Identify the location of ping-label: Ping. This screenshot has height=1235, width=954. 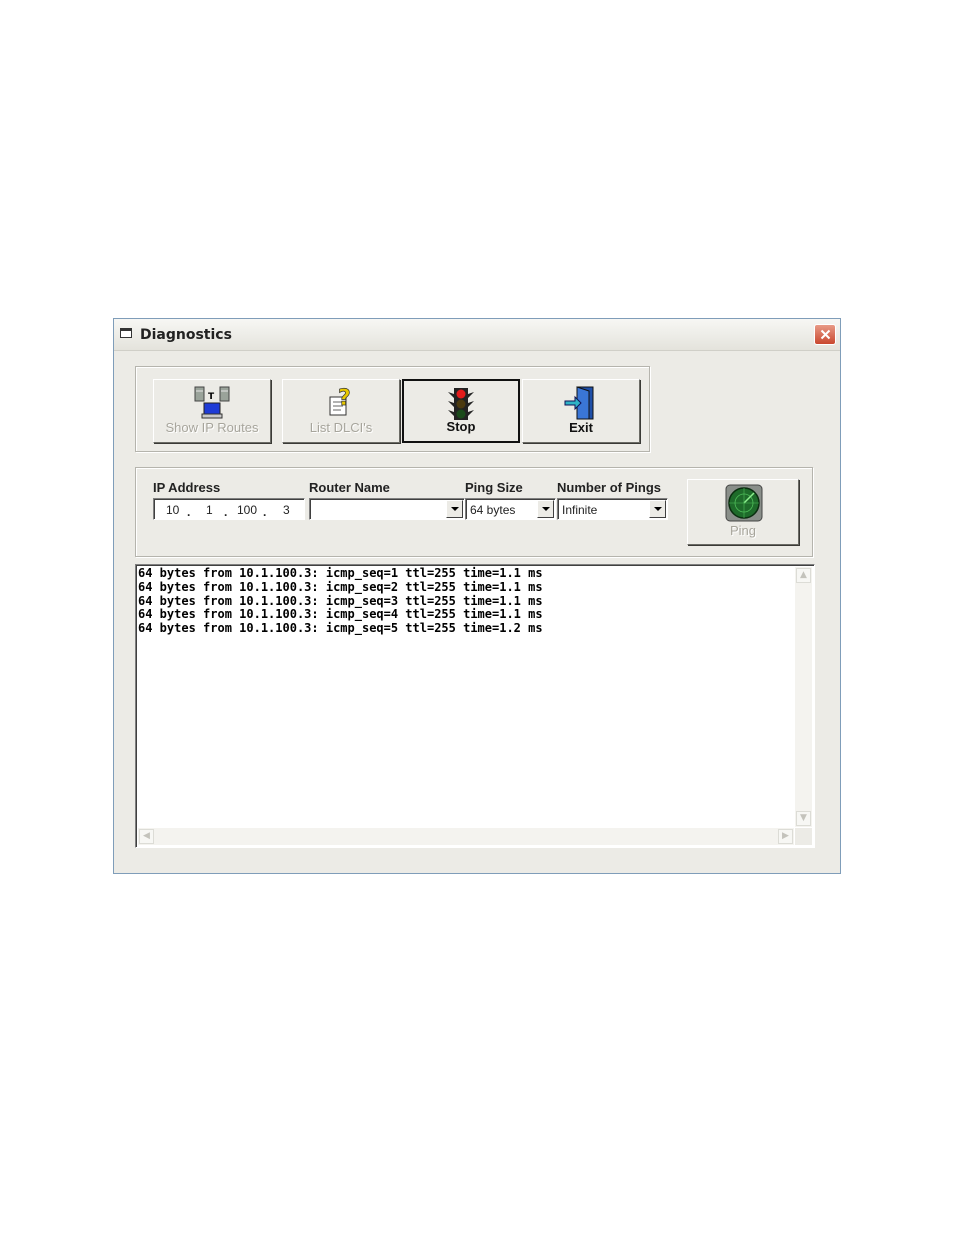
(743, 530).